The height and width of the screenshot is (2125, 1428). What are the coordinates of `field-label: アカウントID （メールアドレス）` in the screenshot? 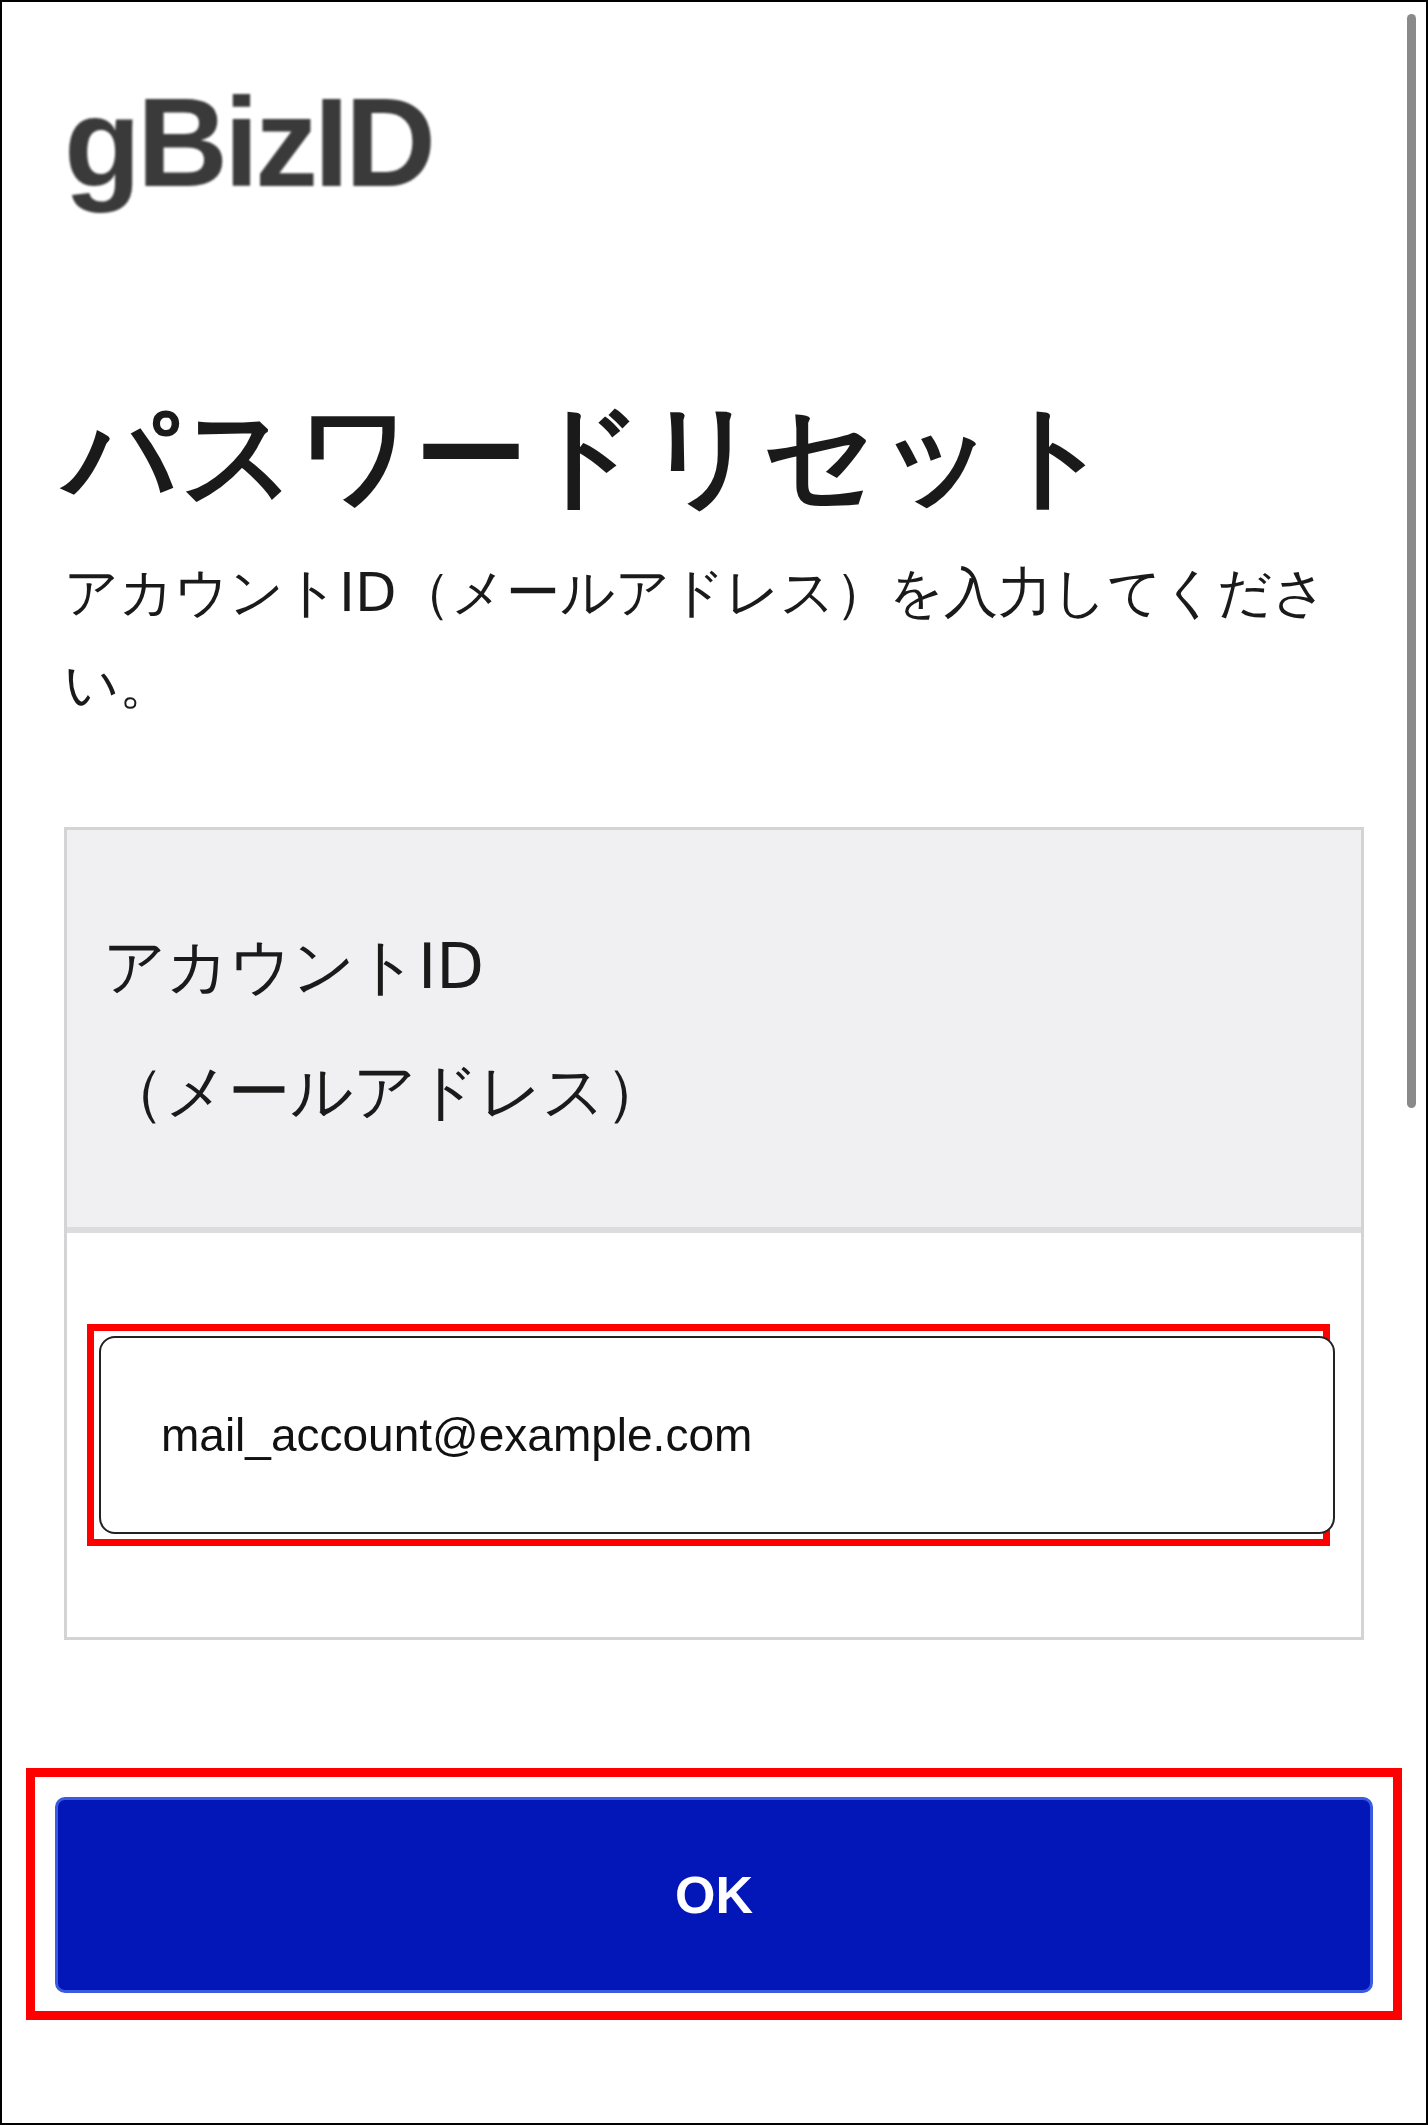 It's located at (385, 1029).